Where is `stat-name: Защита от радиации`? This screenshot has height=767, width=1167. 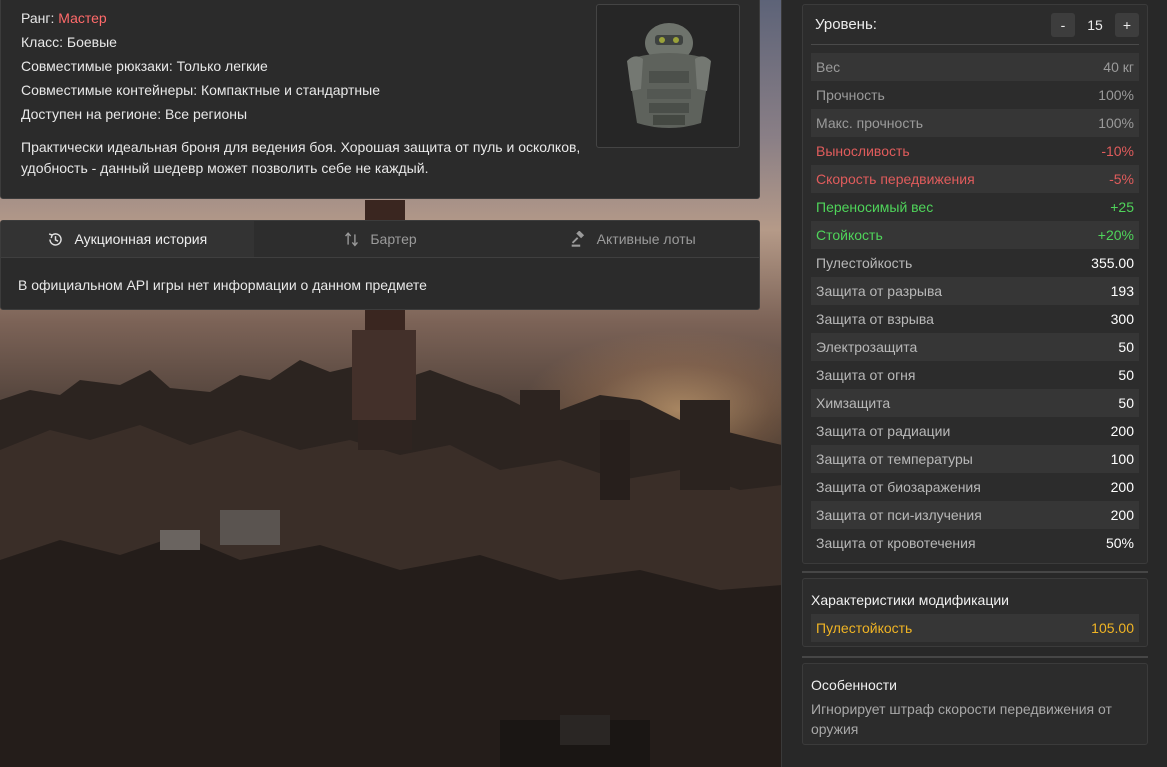 stat-name: Защита от радиации is located at coordinates (883, 431).